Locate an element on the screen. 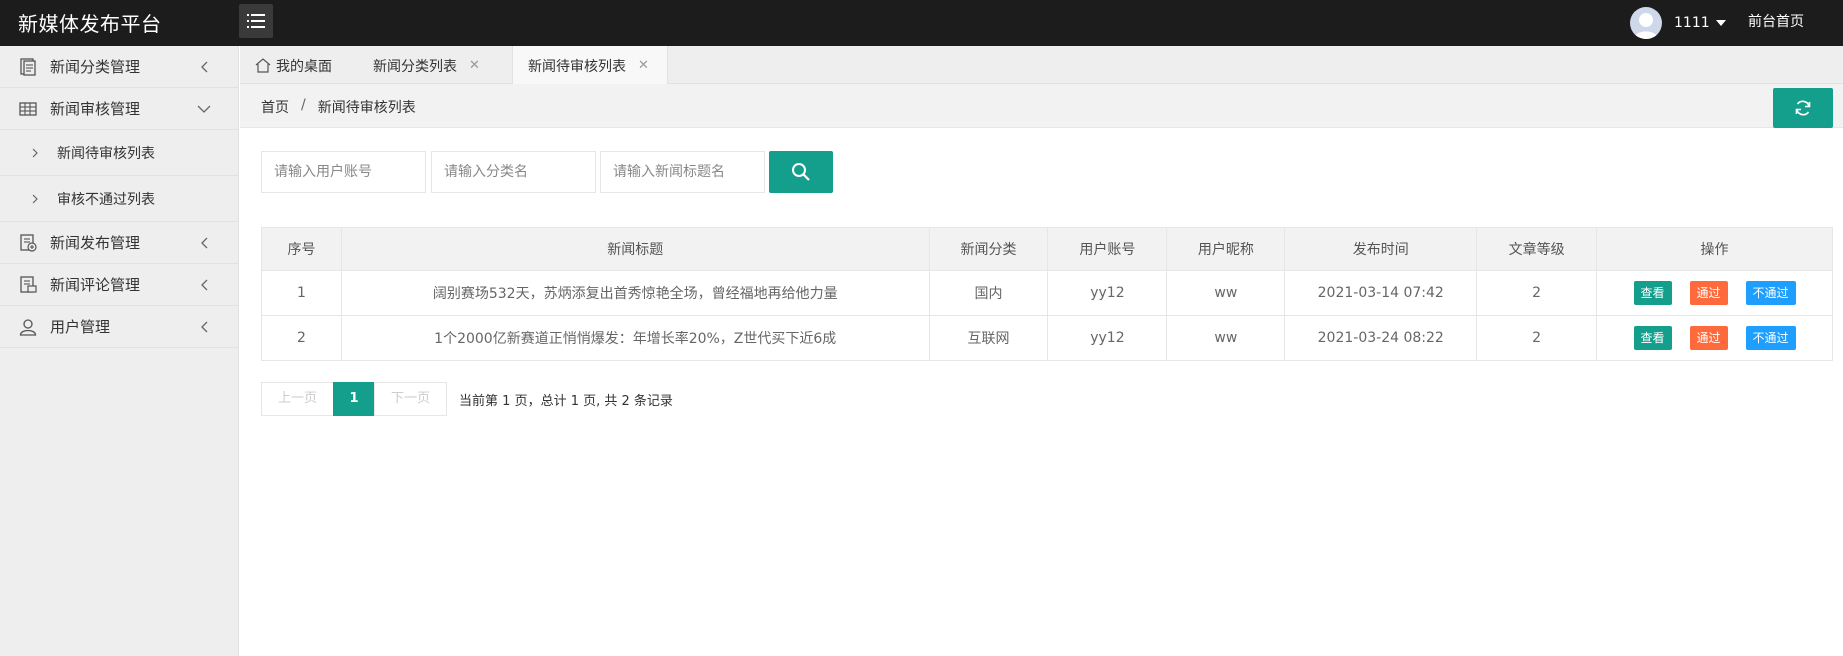 This screenshot has width=1843, height=656. sidebar-item-user-management: 用户管理 is located at coordinates (119, 327).